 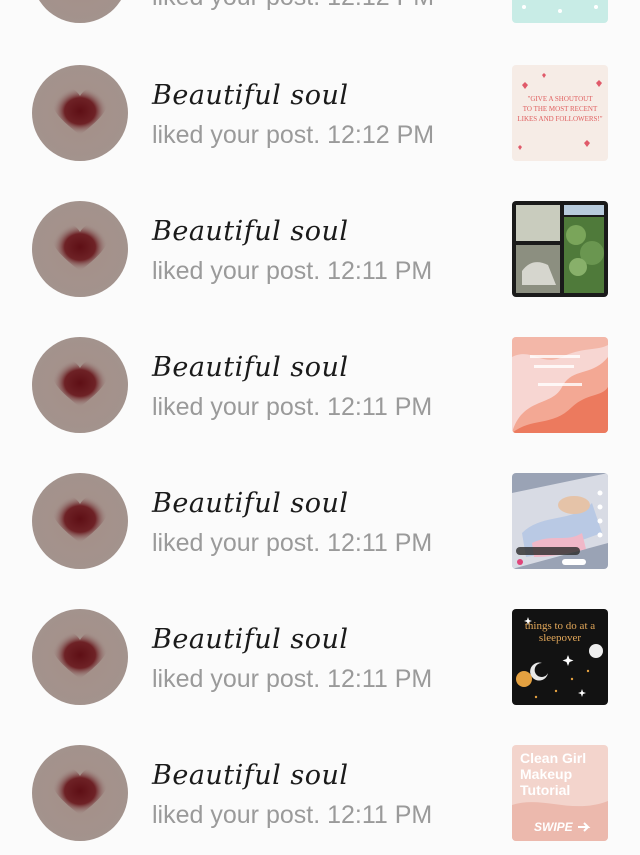 I want to click on thumb-text: things to do at a, so click(x=560, y=626).